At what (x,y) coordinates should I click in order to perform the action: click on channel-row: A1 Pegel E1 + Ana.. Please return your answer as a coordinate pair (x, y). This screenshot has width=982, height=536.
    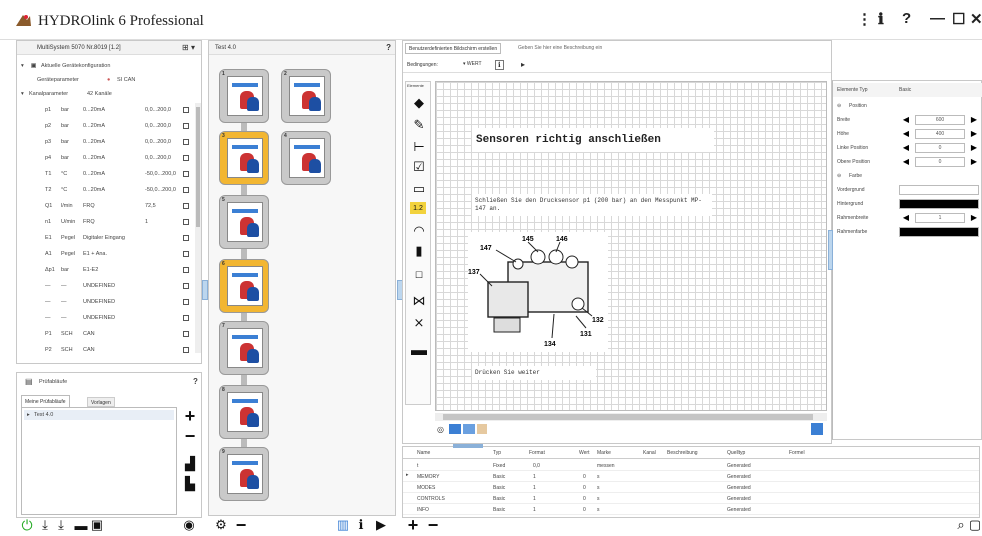
    Looking at the image, I should click on (105, 254).